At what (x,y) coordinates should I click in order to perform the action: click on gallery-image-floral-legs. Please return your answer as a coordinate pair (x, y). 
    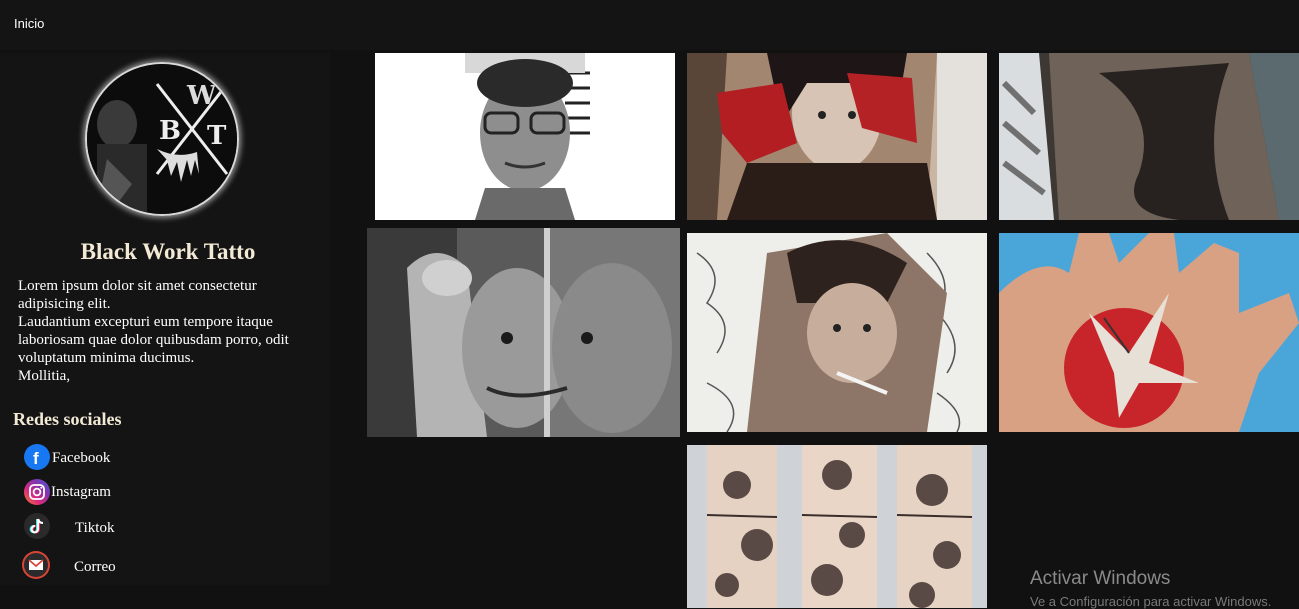
    Looking at the image, I should click on (837, 526).